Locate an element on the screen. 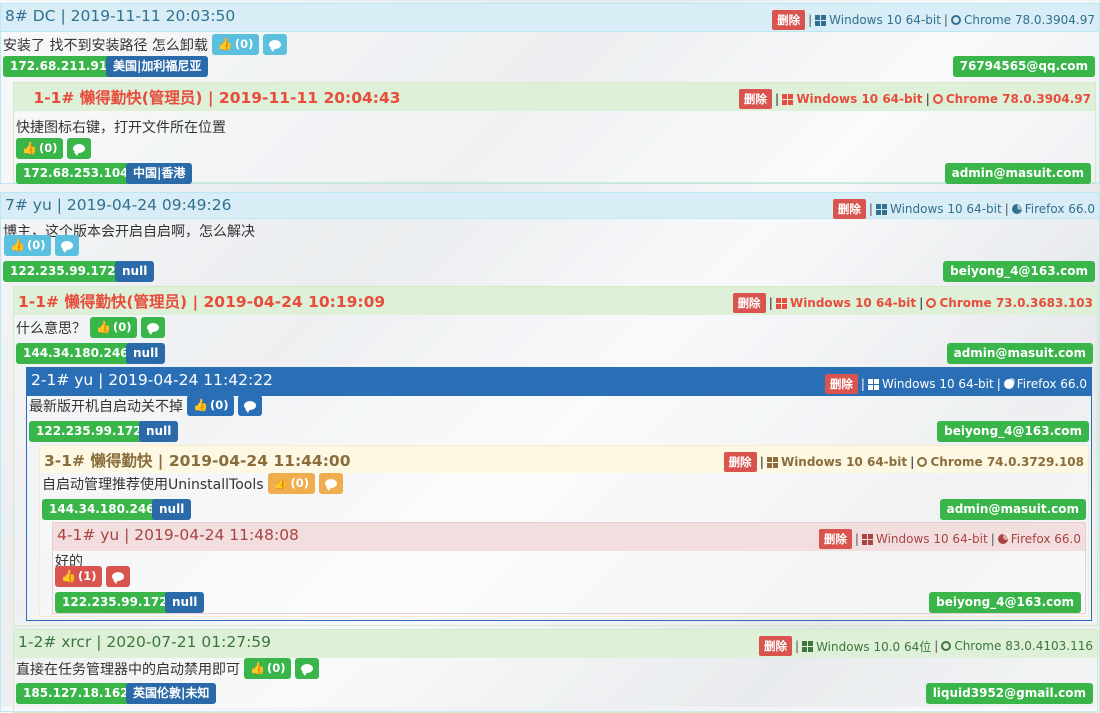 The height and width of the screenshot is (713, 1100). reply-title: 2-1# yu | 2019-04-24 11:42:22 is located at coordinates (152, 380).